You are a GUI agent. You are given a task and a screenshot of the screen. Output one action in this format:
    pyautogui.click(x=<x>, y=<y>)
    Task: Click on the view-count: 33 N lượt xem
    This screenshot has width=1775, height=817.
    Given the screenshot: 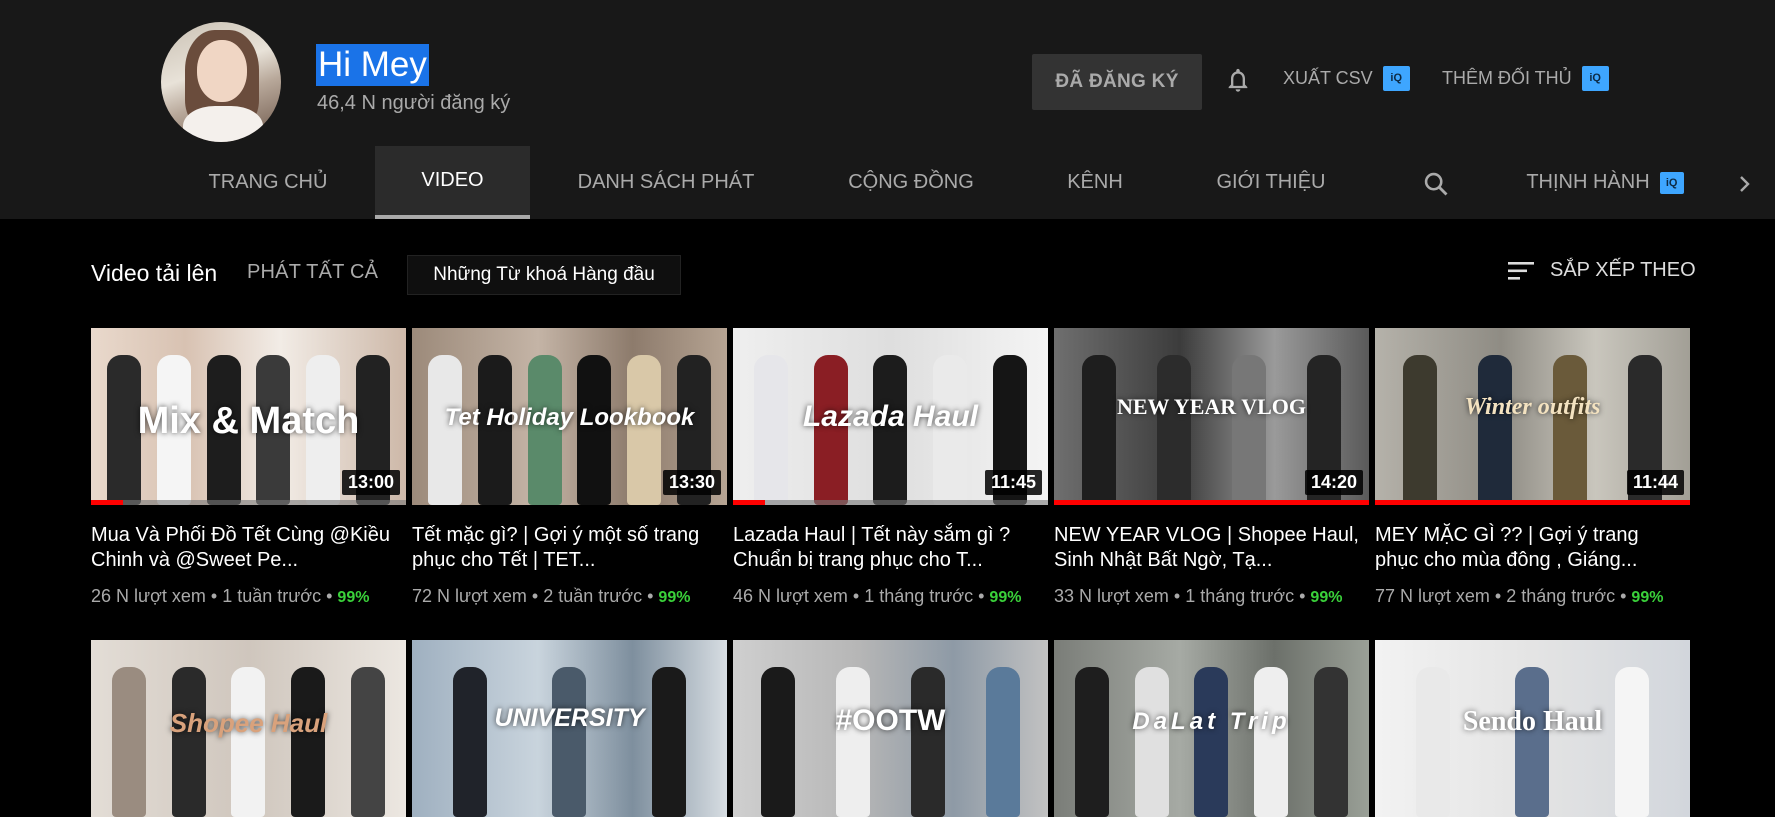 What is the action you would take?
    pyautogui.click(x=1111, y=596)
    